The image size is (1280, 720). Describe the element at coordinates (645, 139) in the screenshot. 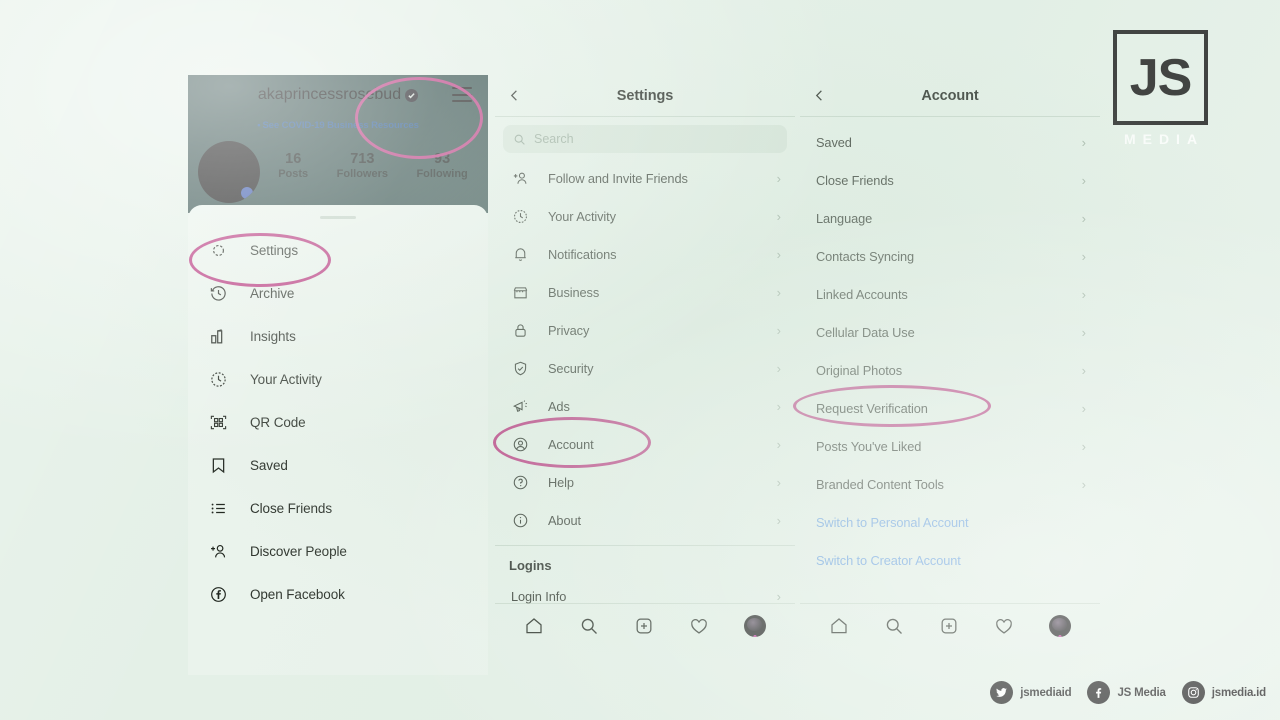

I see `search-input: Search` at that location.